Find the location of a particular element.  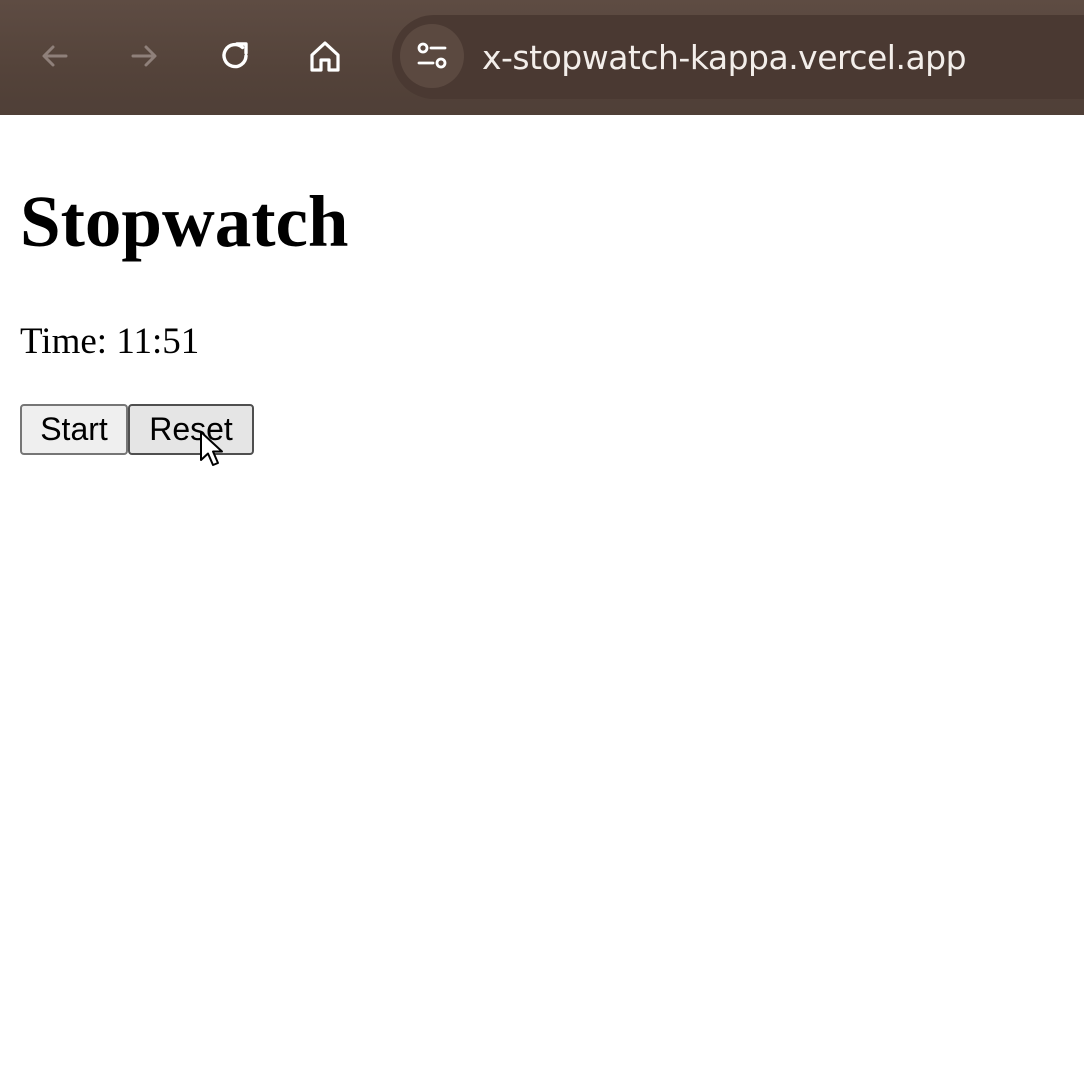

browser-toolbar: x-stopwatch-kappa.vercel.app is located at coordinates (542, 57).